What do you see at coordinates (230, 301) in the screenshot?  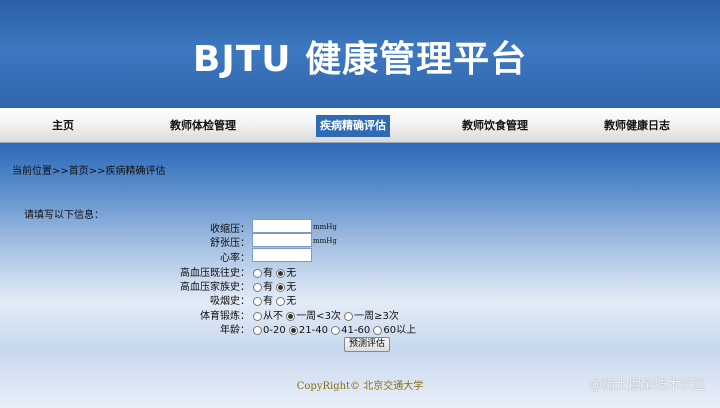 I see `smoking-label: 吸烟史：` at bounding box center [230, 301].